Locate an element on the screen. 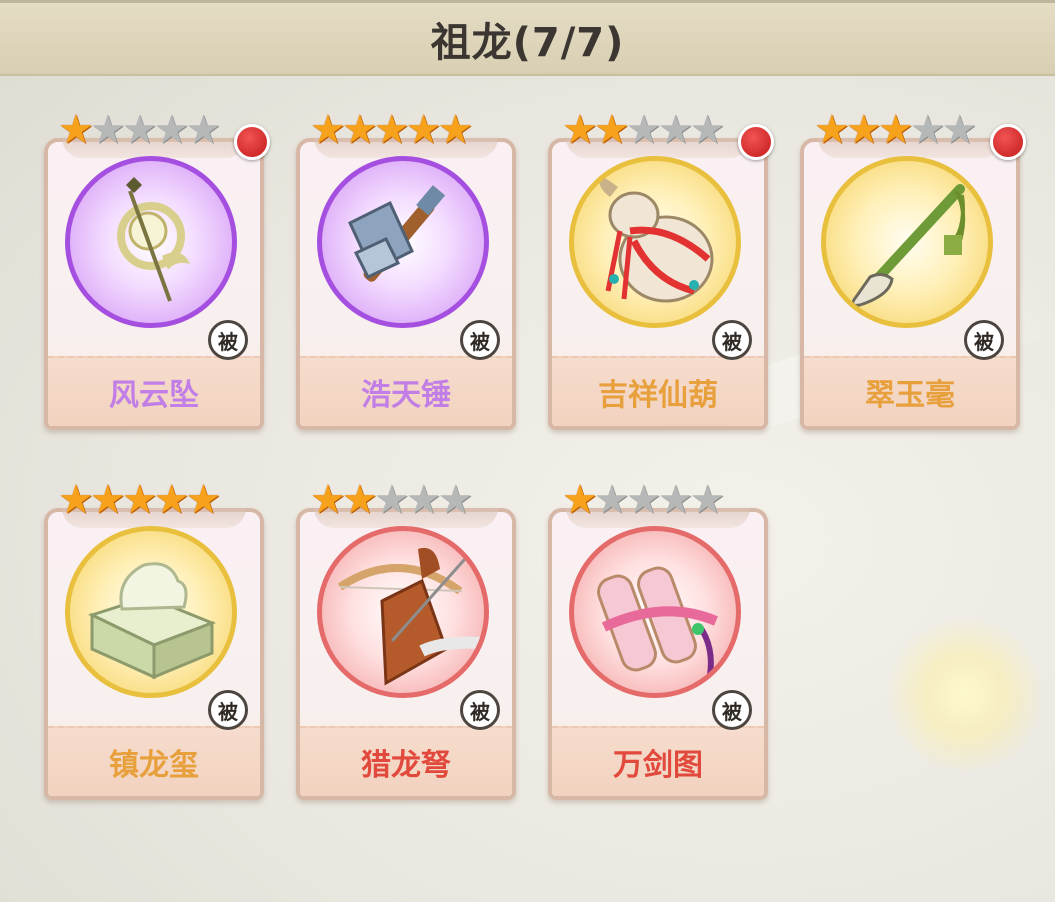  name-band: 万剑图 is located at coordinates (658, 761).